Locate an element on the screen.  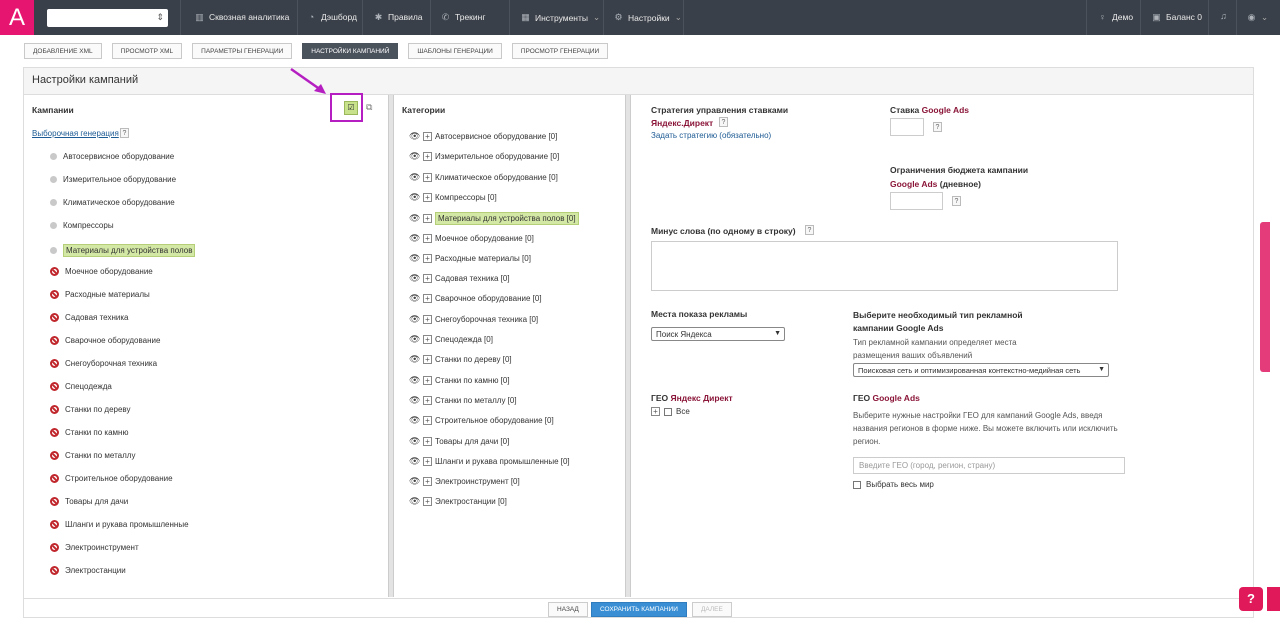
category-item: 👁 + Садовая техника [0] is located at coordinates (459, 278).